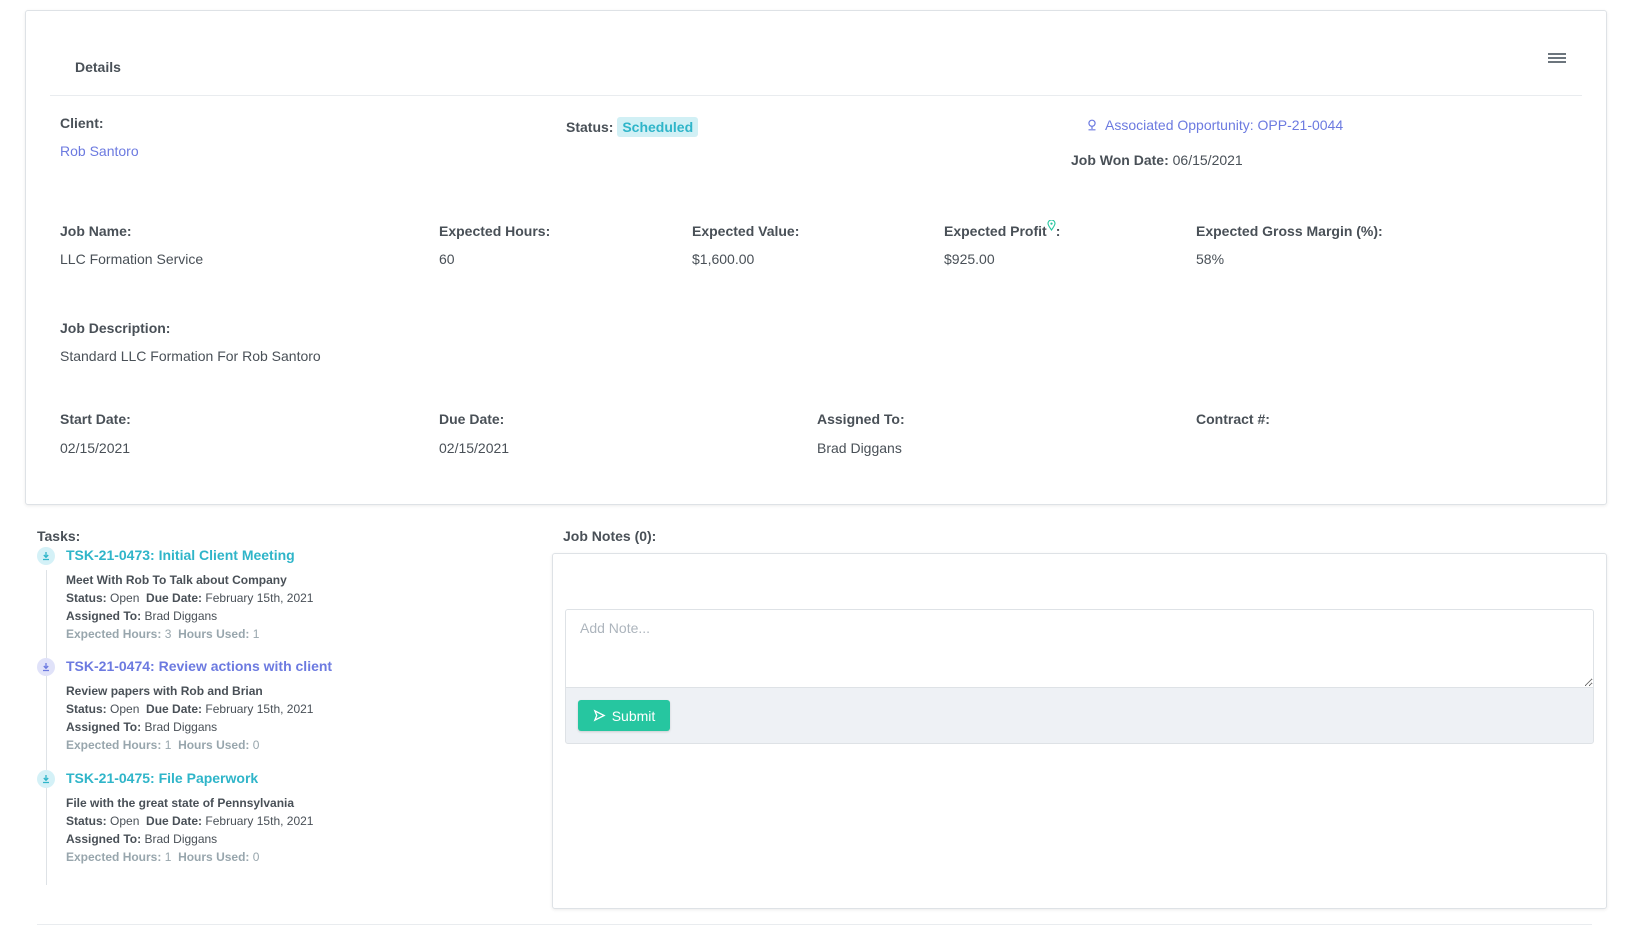 The image size is (1635, 941). Describe the element at coordinates (1557, 59) in the screenshot. I see `hamburger-menu-icon` at that location.